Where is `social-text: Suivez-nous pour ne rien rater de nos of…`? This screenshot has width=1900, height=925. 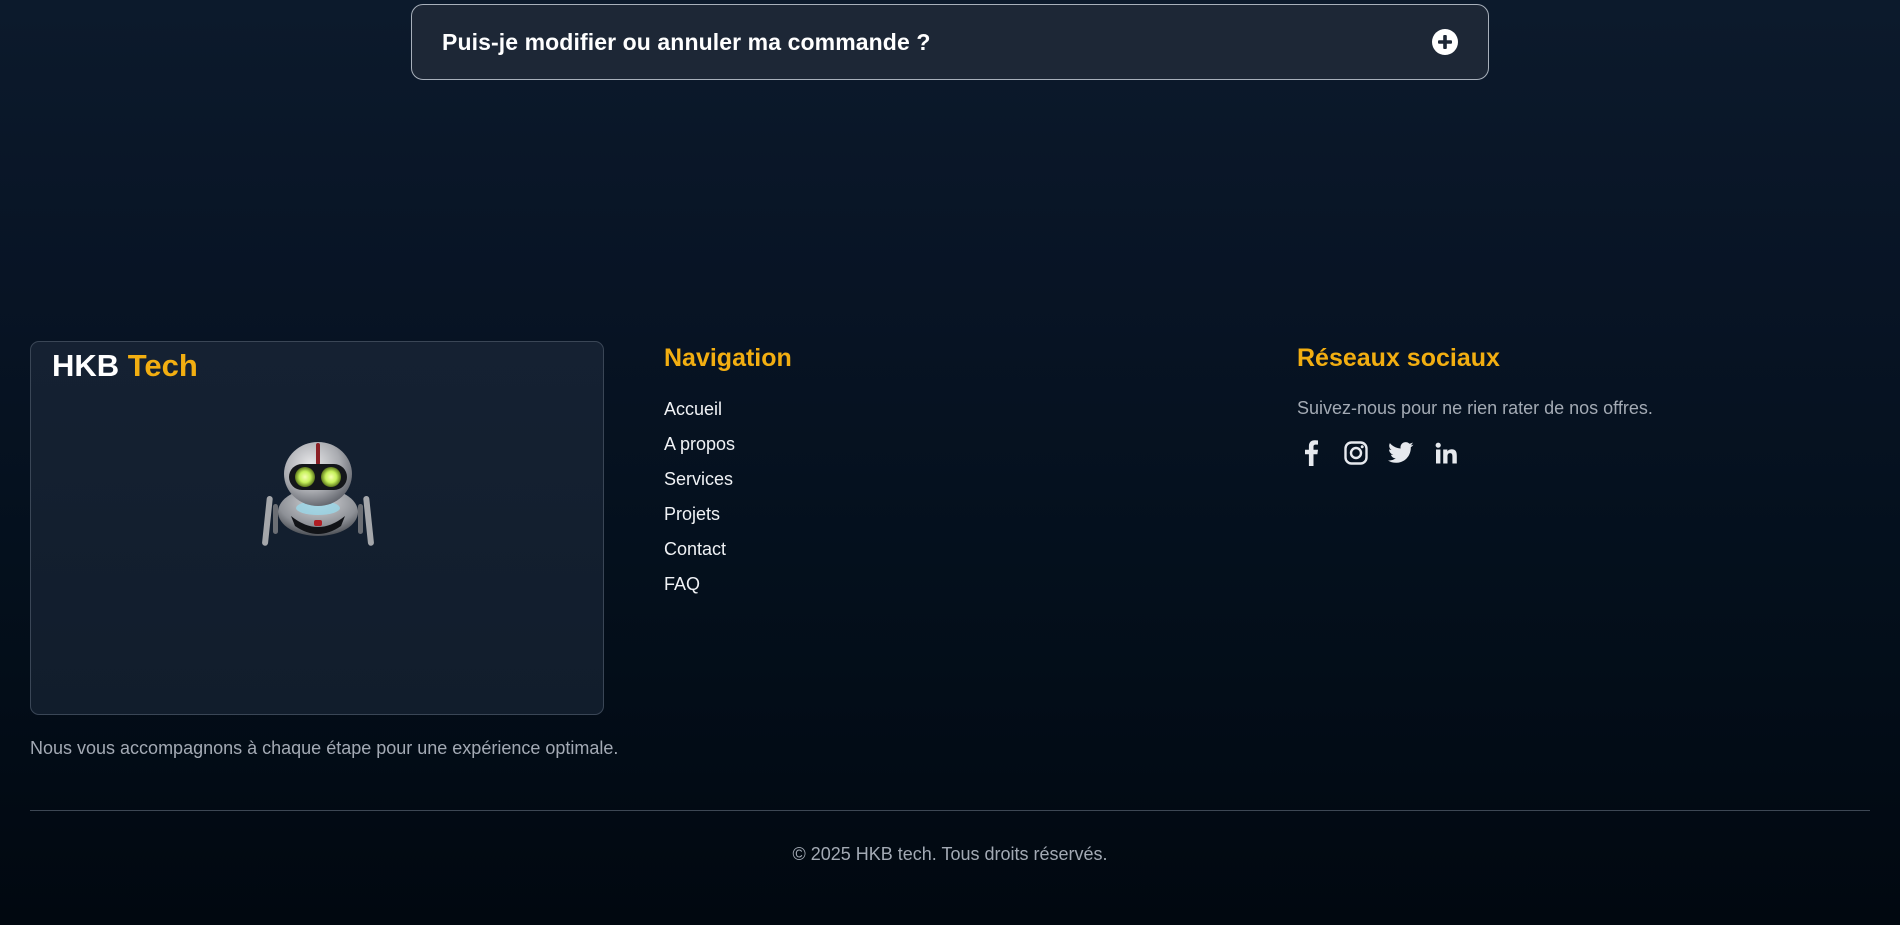
social-text: Suivez-nous pour ne rien rater de nos of… is located at coordinates (1475, 408).